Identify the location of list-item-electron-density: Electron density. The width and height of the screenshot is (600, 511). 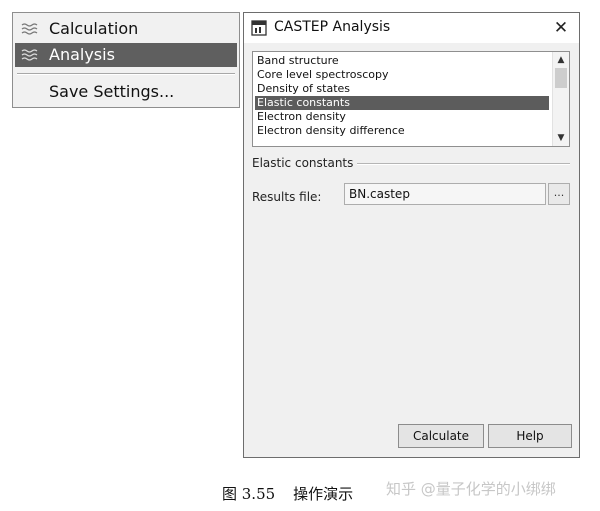
(402, 117).